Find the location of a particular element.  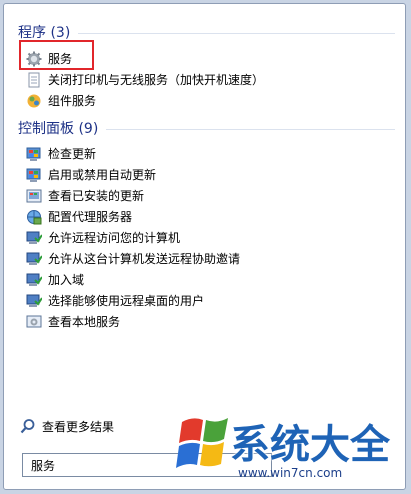

see-more-results-link: 查看更多结果 is located at coordinates (67, 426).